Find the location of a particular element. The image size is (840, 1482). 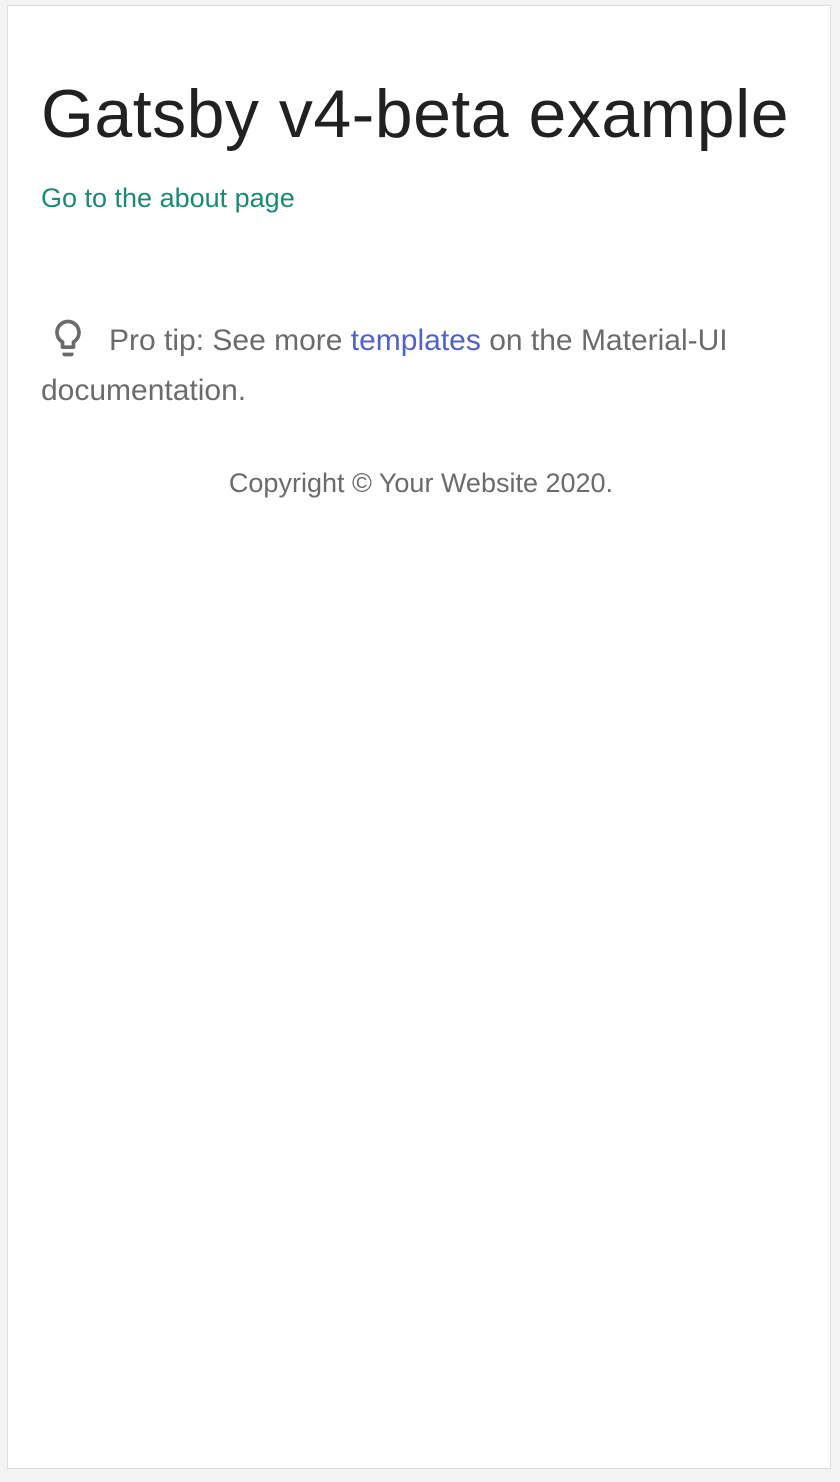

pro-tip-prefix: Pro tip: See more is located at coordinates (230, 340).